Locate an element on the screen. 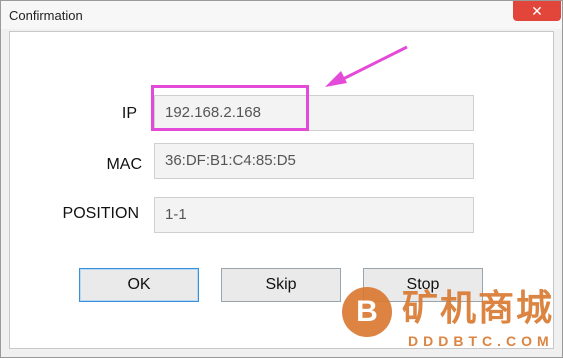  ip-highlight-box is located at coordinates (230, 108).